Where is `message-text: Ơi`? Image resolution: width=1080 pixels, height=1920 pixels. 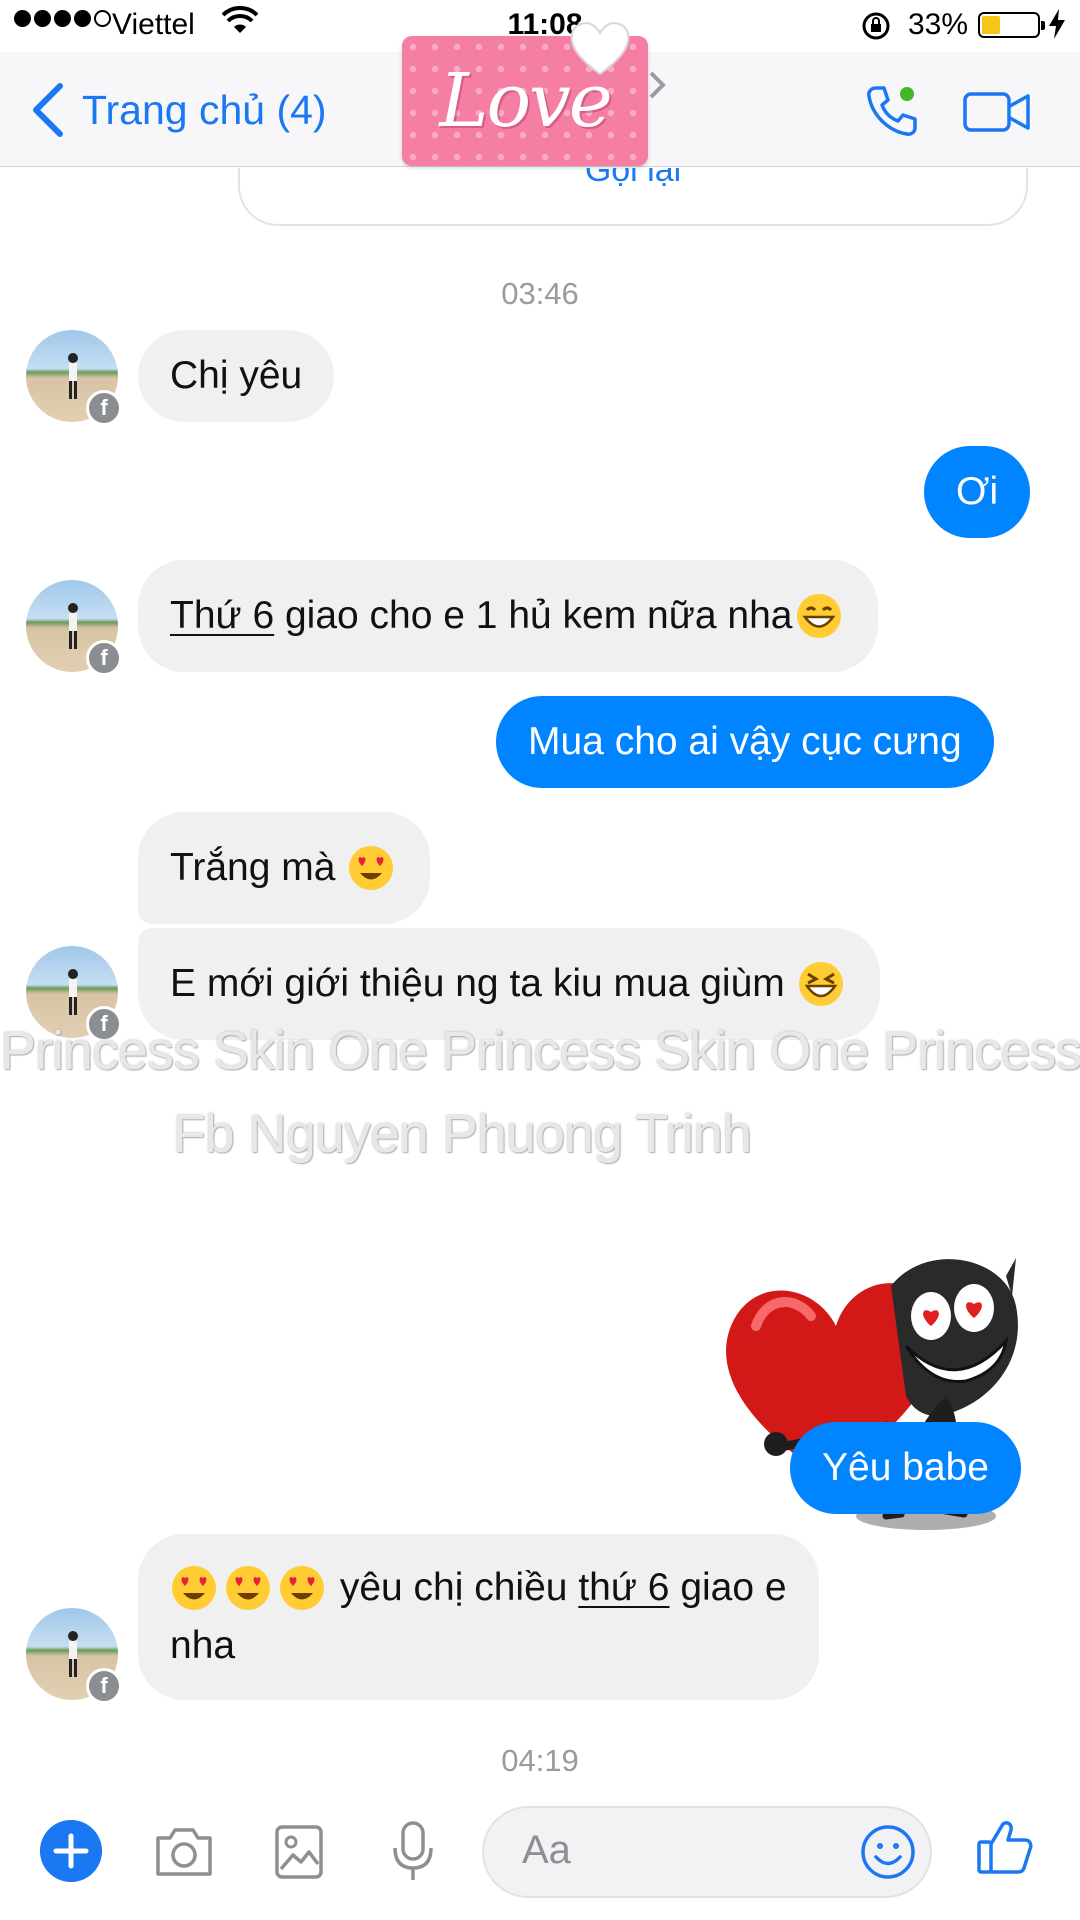
message-text: Ơi is located at coordinates (977, 491).